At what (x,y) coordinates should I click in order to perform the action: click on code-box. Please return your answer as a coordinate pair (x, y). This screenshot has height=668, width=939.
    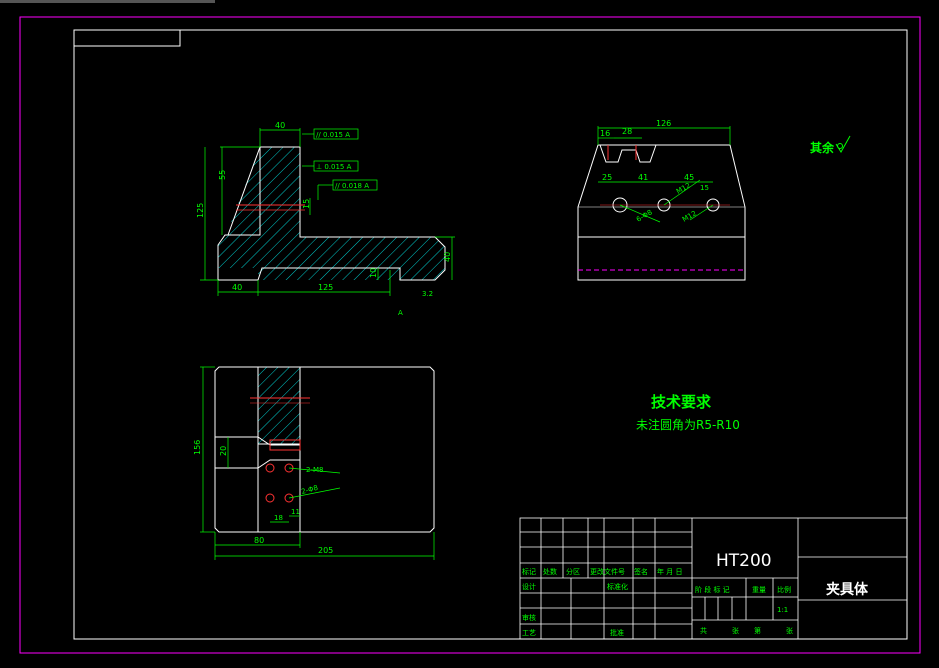
    Looking at the image, I should click on (127, 38).